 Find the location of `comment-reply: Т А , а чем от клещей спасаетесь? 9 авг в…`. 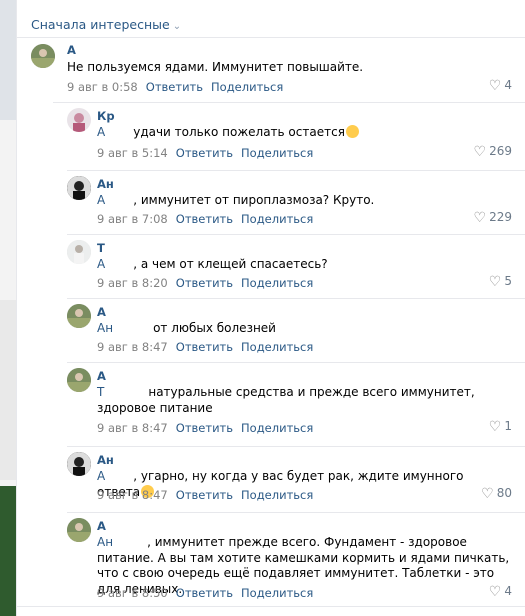

comment-reply: Т А , а чем от клещей спасаетесь? 9 авг в… is located at coordinates (271, 268).